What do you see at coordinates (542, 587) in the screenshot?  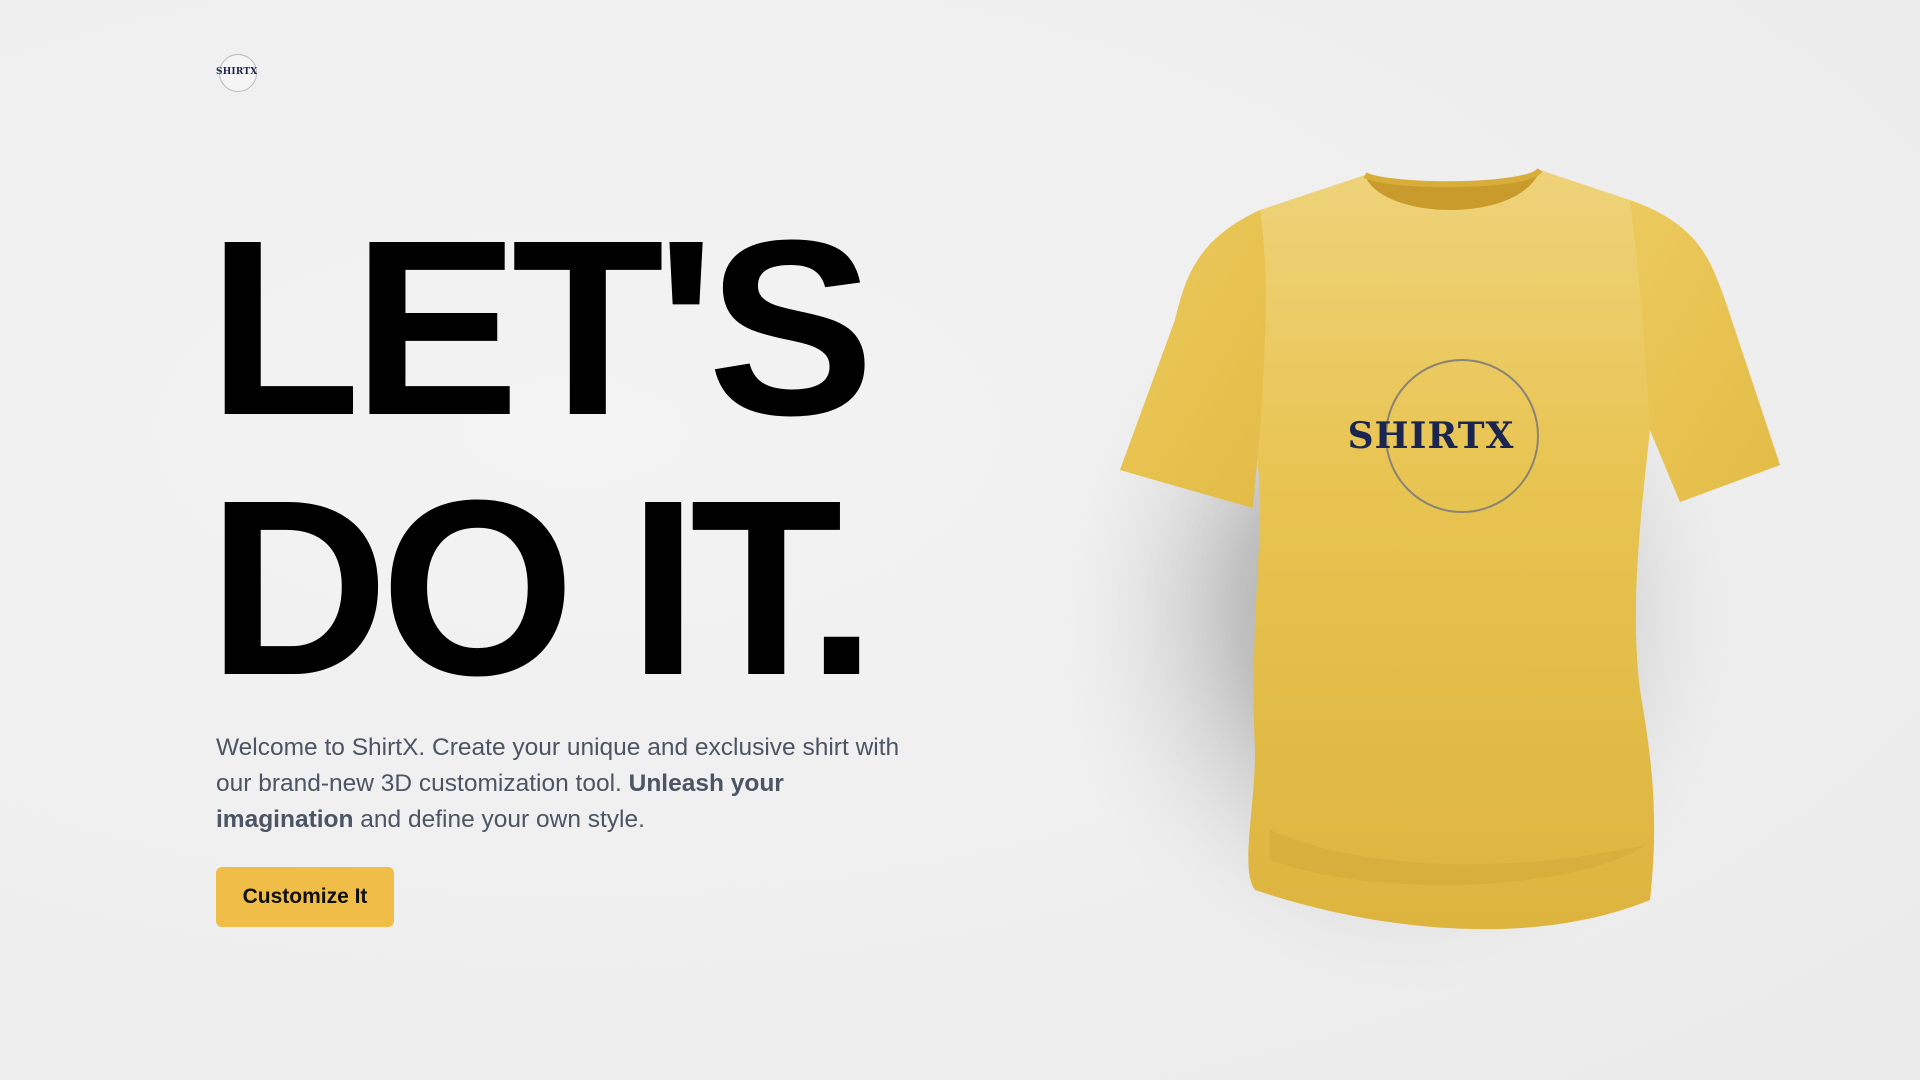 I see `hero-line-2: DO IT.` at bounding box center [542, 587].